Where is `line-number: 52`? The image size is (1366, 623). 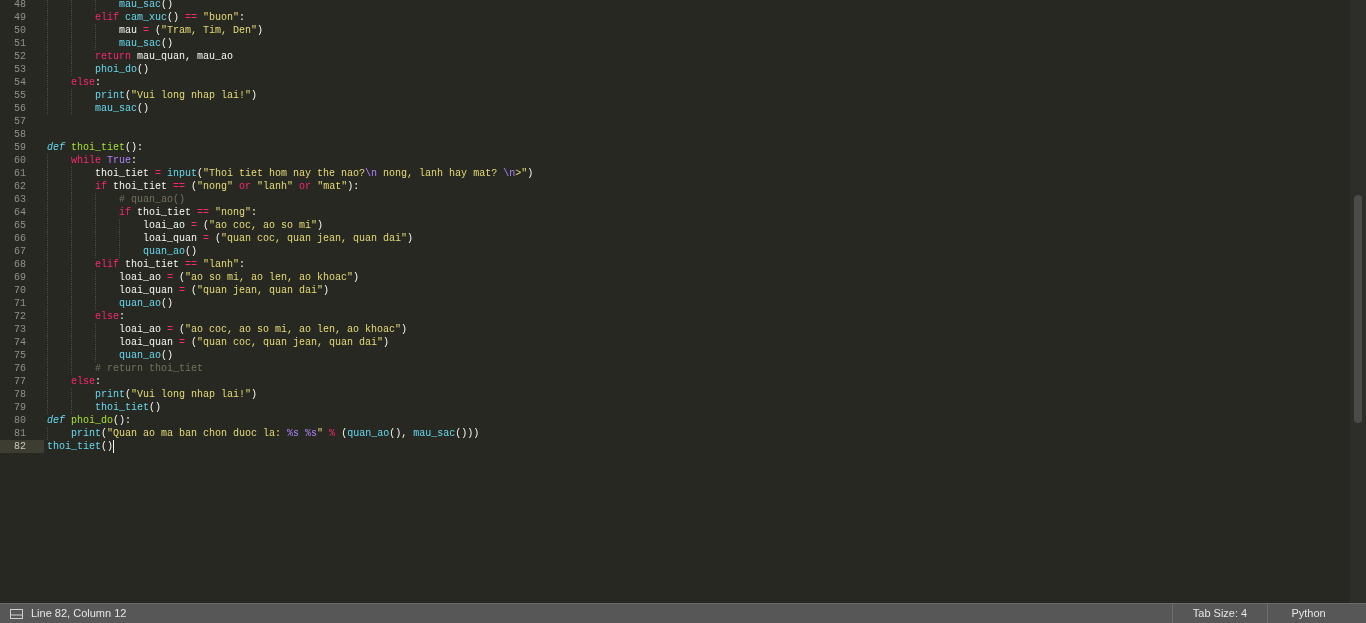
line-number: 52 is located at coordinates (20, 56).